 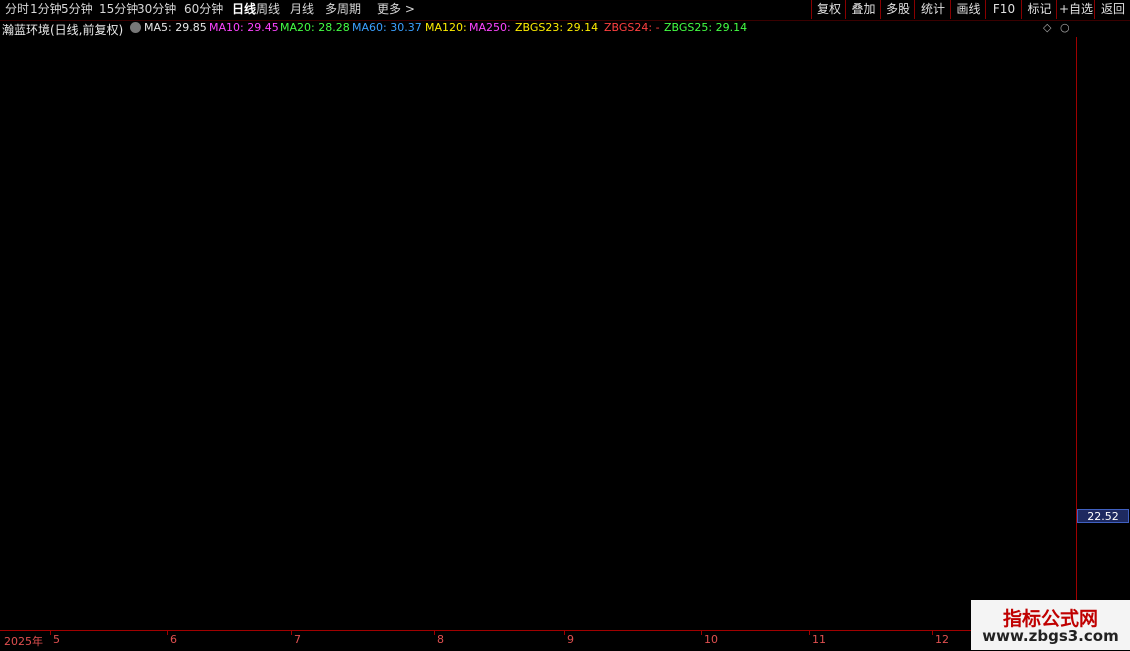 I want to click on period-tab-3: 15分钟, so click(x=118, y=9).